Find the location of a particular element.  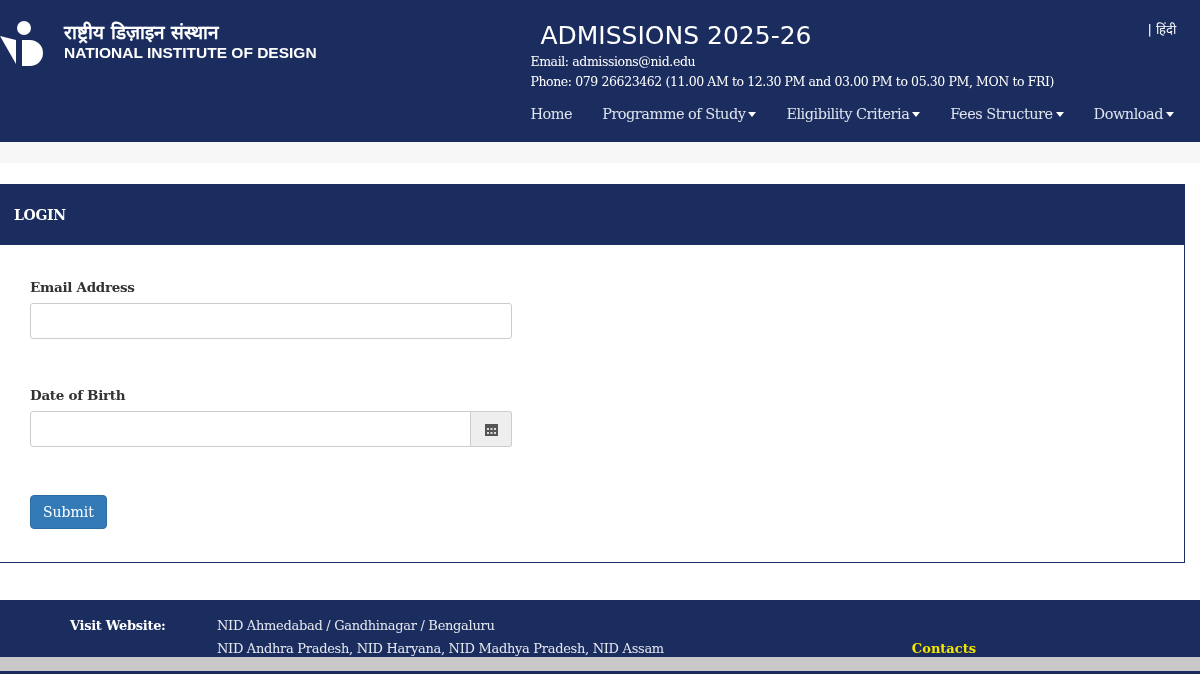

date-field is located at coordinates (250, 429).